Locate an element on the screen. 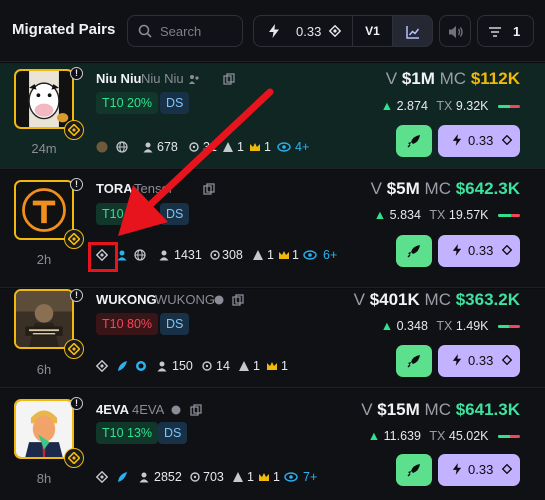  quickbuy-amount: 0.33 is located at coordinates (303, 31).